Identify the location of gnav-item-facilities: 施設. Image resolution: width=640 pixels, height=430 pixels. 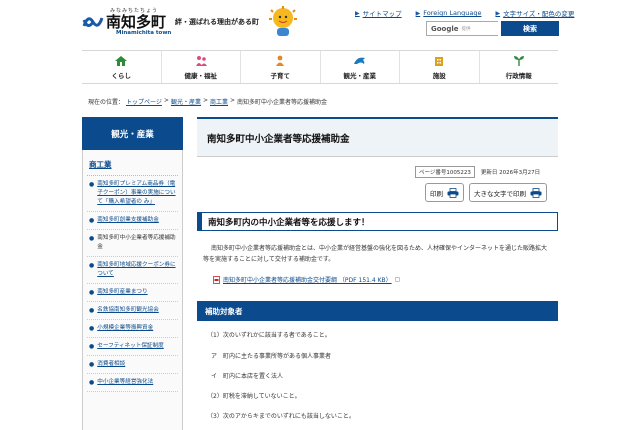
(439, 67).